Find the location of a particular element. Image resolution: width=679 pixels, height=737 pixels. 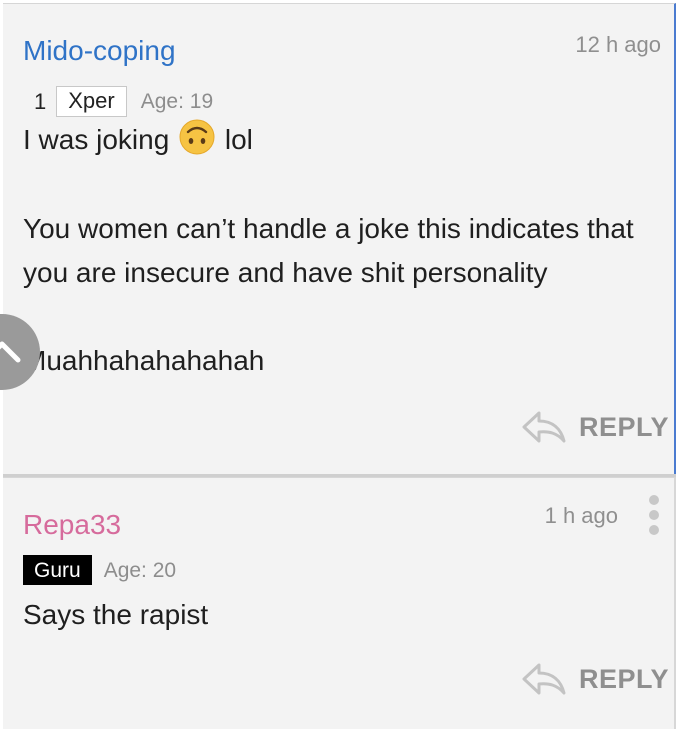

comment-timestamp: 12 h ago is located at coordinates (618, 44).